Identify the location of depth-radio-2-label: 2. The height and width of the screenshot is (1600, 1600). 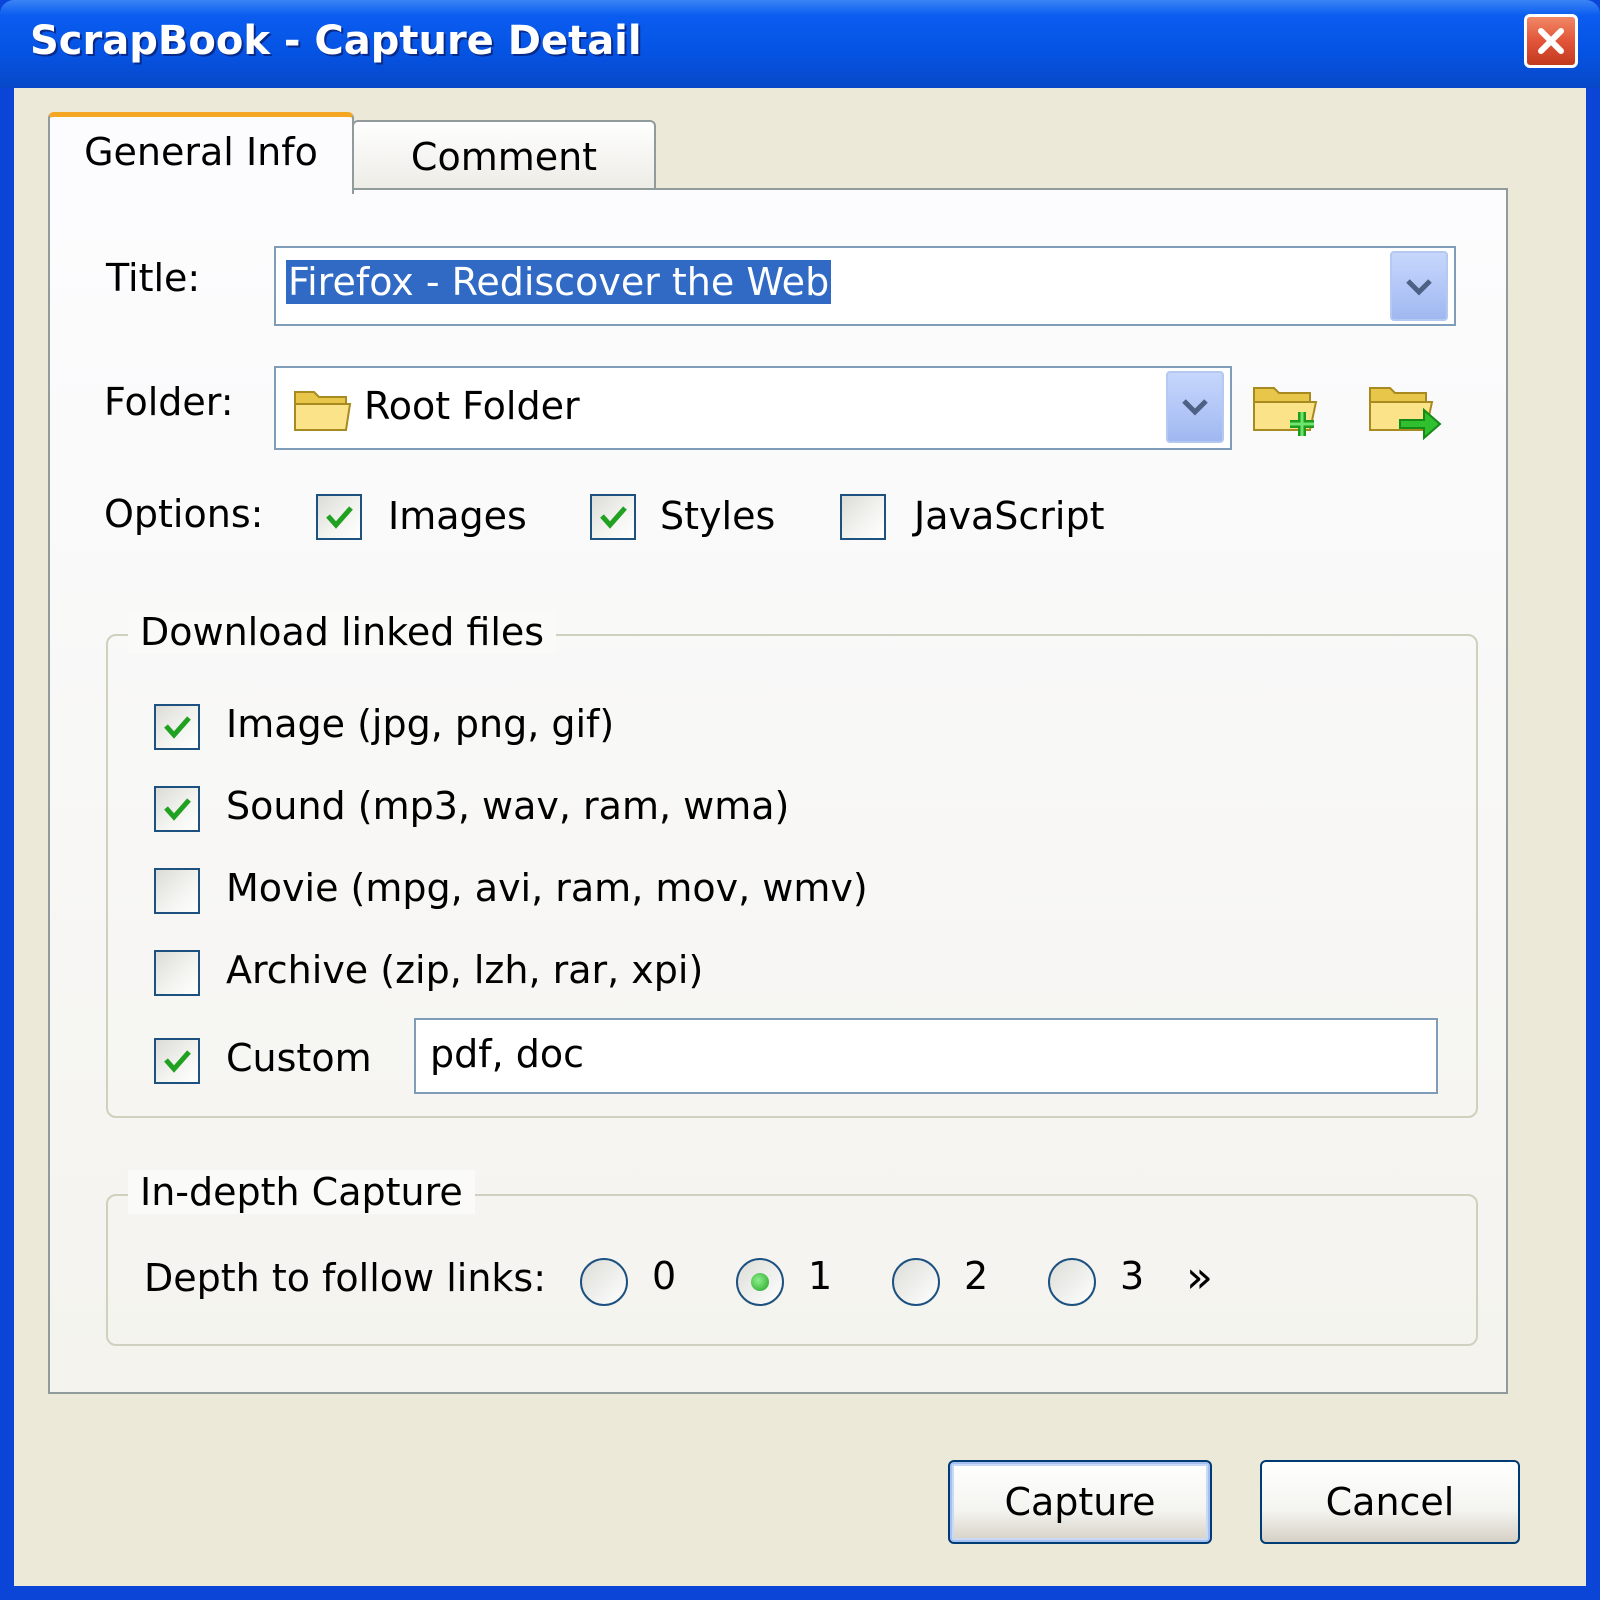
(976, 1276).